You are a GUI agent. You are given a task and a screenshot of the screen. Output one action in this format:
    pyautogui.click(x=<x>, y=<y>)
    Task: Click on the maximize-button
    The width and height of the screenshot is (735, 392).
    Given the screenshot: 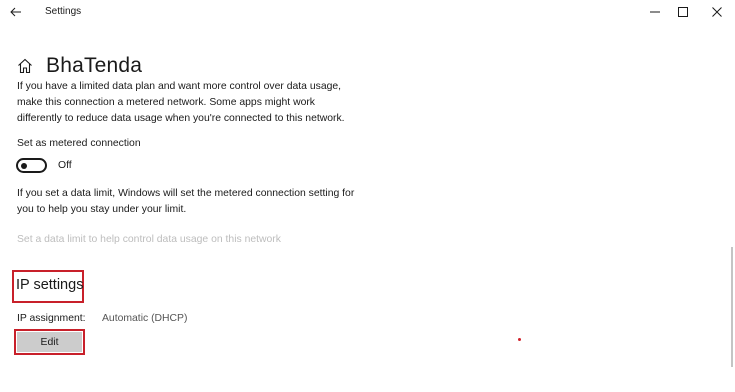 What is the action you would take?
    pyautogui.click(x=683, y=12)
    